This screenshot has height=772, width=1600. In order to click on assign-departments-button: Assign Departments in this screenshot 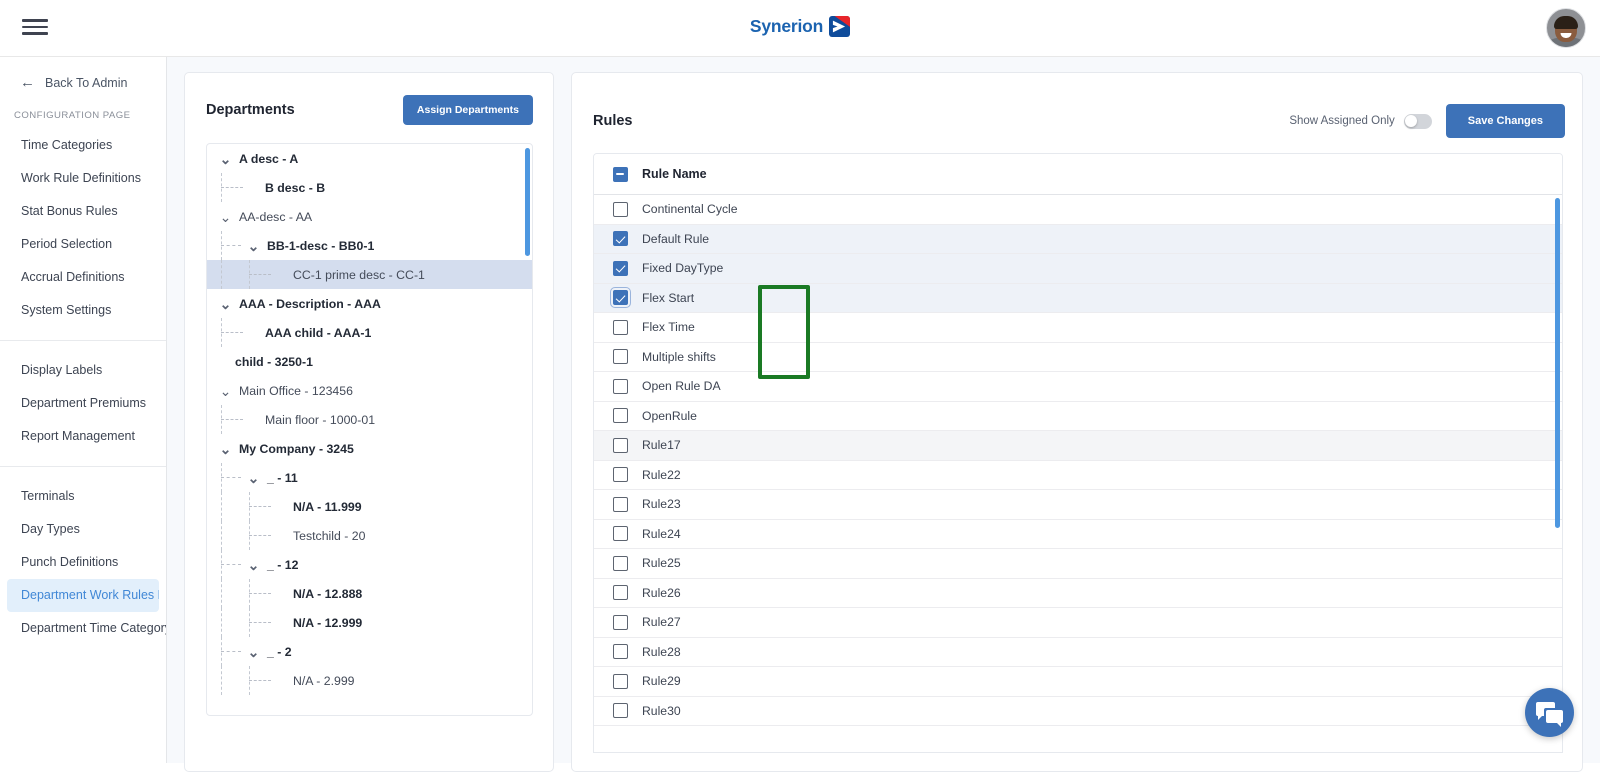, I will do `click(467, 110)`.